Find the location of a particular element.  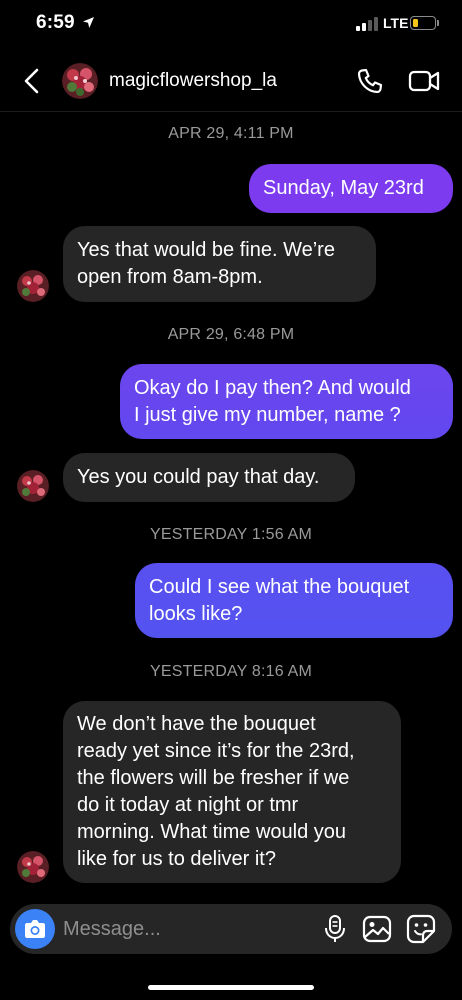

message-text: We don’t have the bouquet is located at coordinates (196, 724).